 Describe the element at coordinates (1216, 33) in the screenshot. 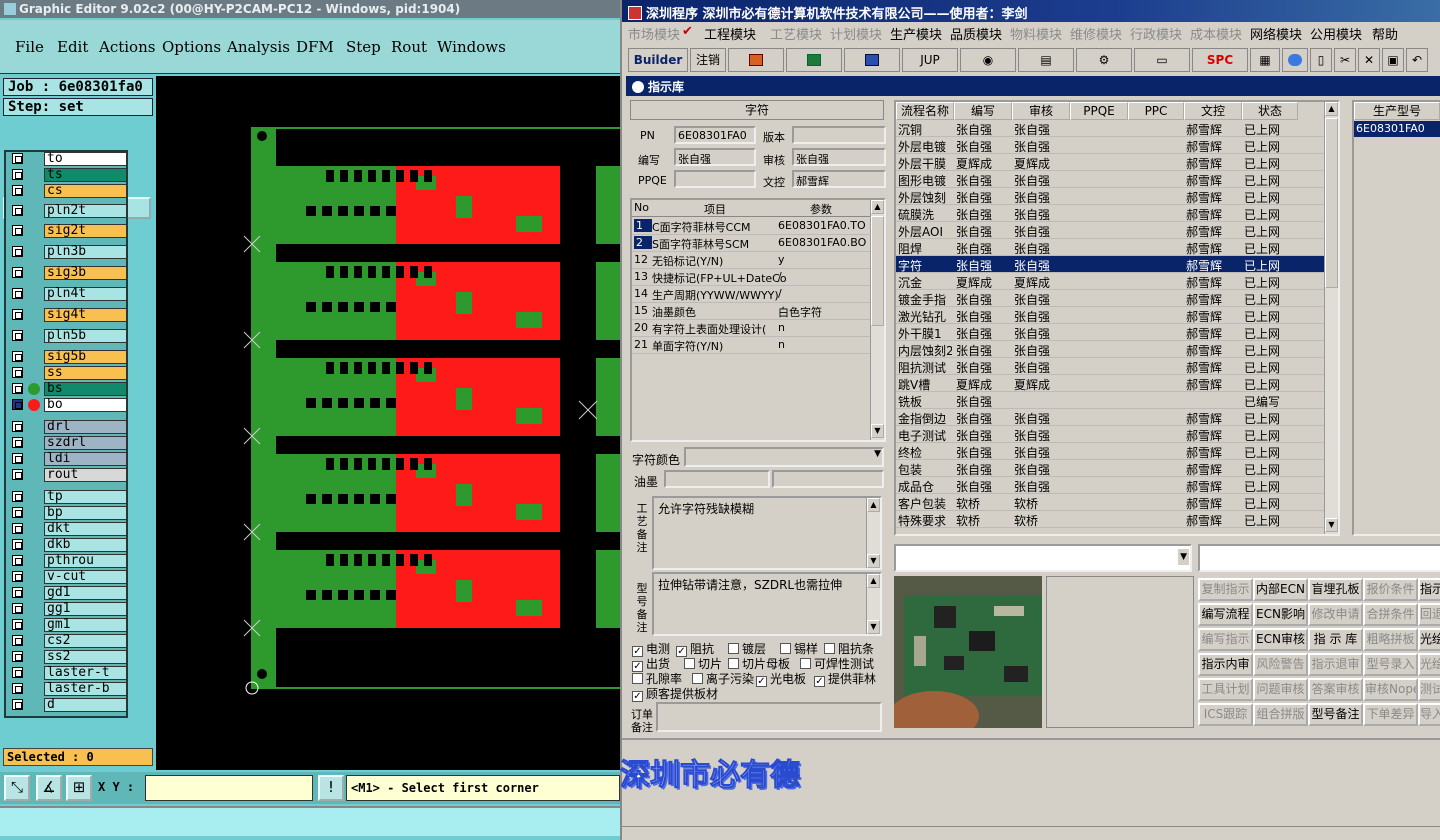

I see `erp-menu-item: 成本模块` at that location.